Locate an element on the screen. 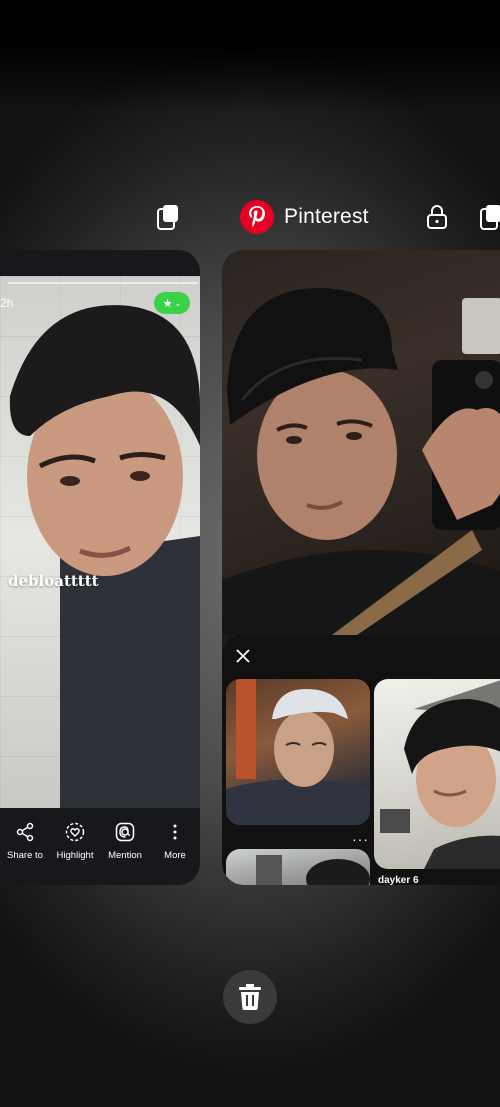 This screenshot has width=500, height=1107. app-label: Pinterest is located at coordinates (304, 217).